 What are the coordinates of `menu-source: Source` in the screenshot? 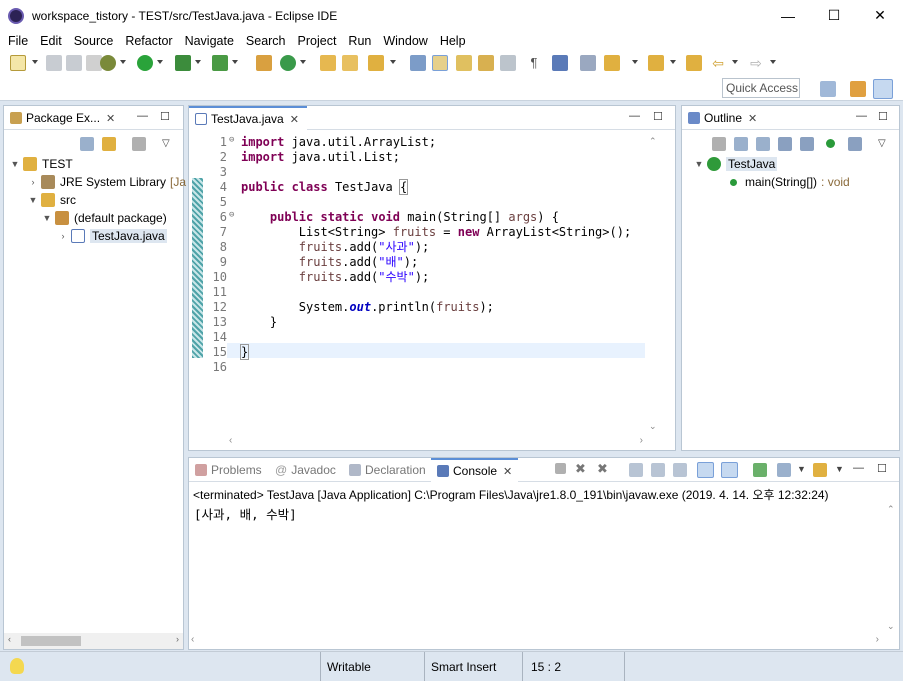 It's located at (94, 41).